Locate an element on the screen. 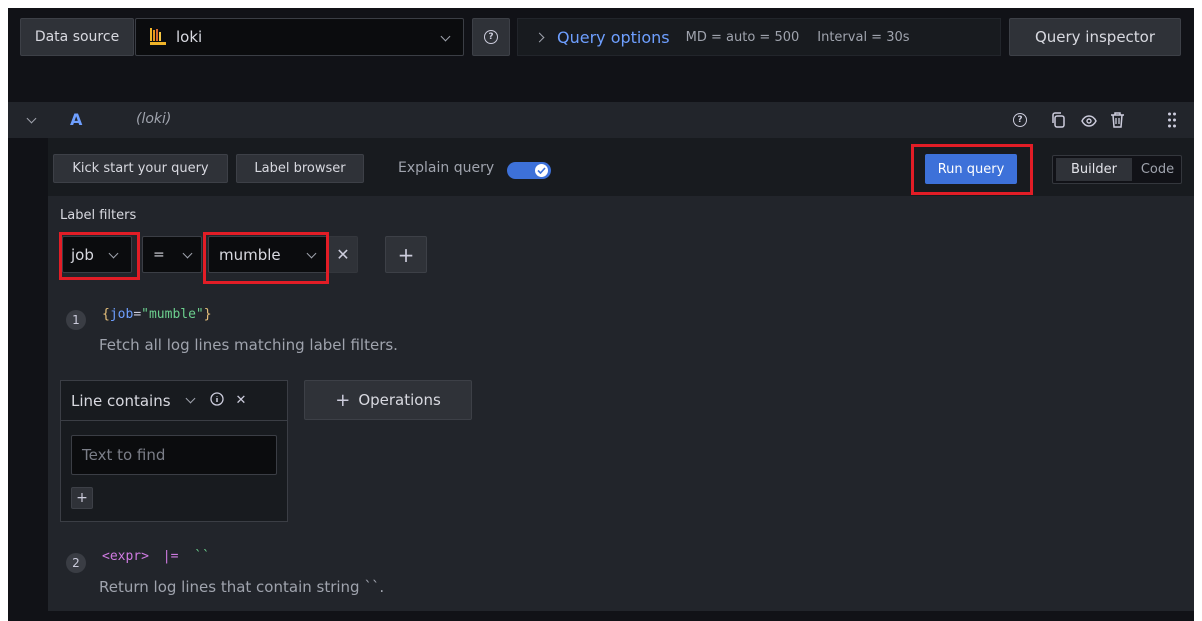 The height and width of the screenshot is (621, 1202). expr-operator: |= is located at coordinates (170, 556).